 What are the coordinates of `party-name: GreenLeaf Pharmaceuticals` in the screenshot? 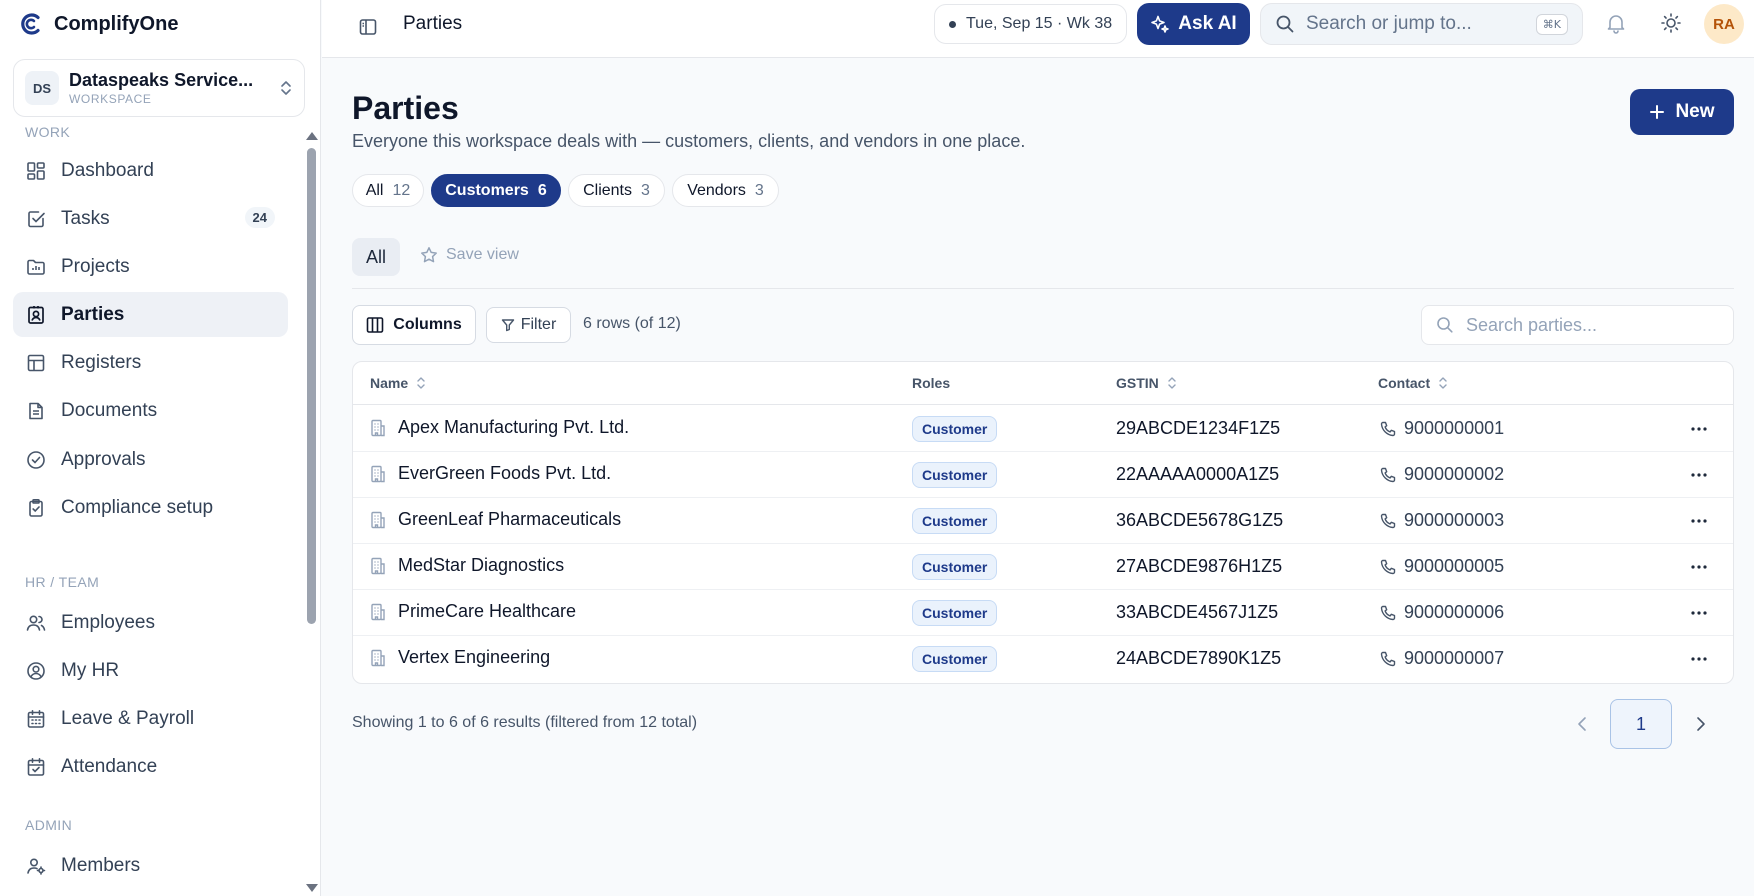 It's located at (509, 519).